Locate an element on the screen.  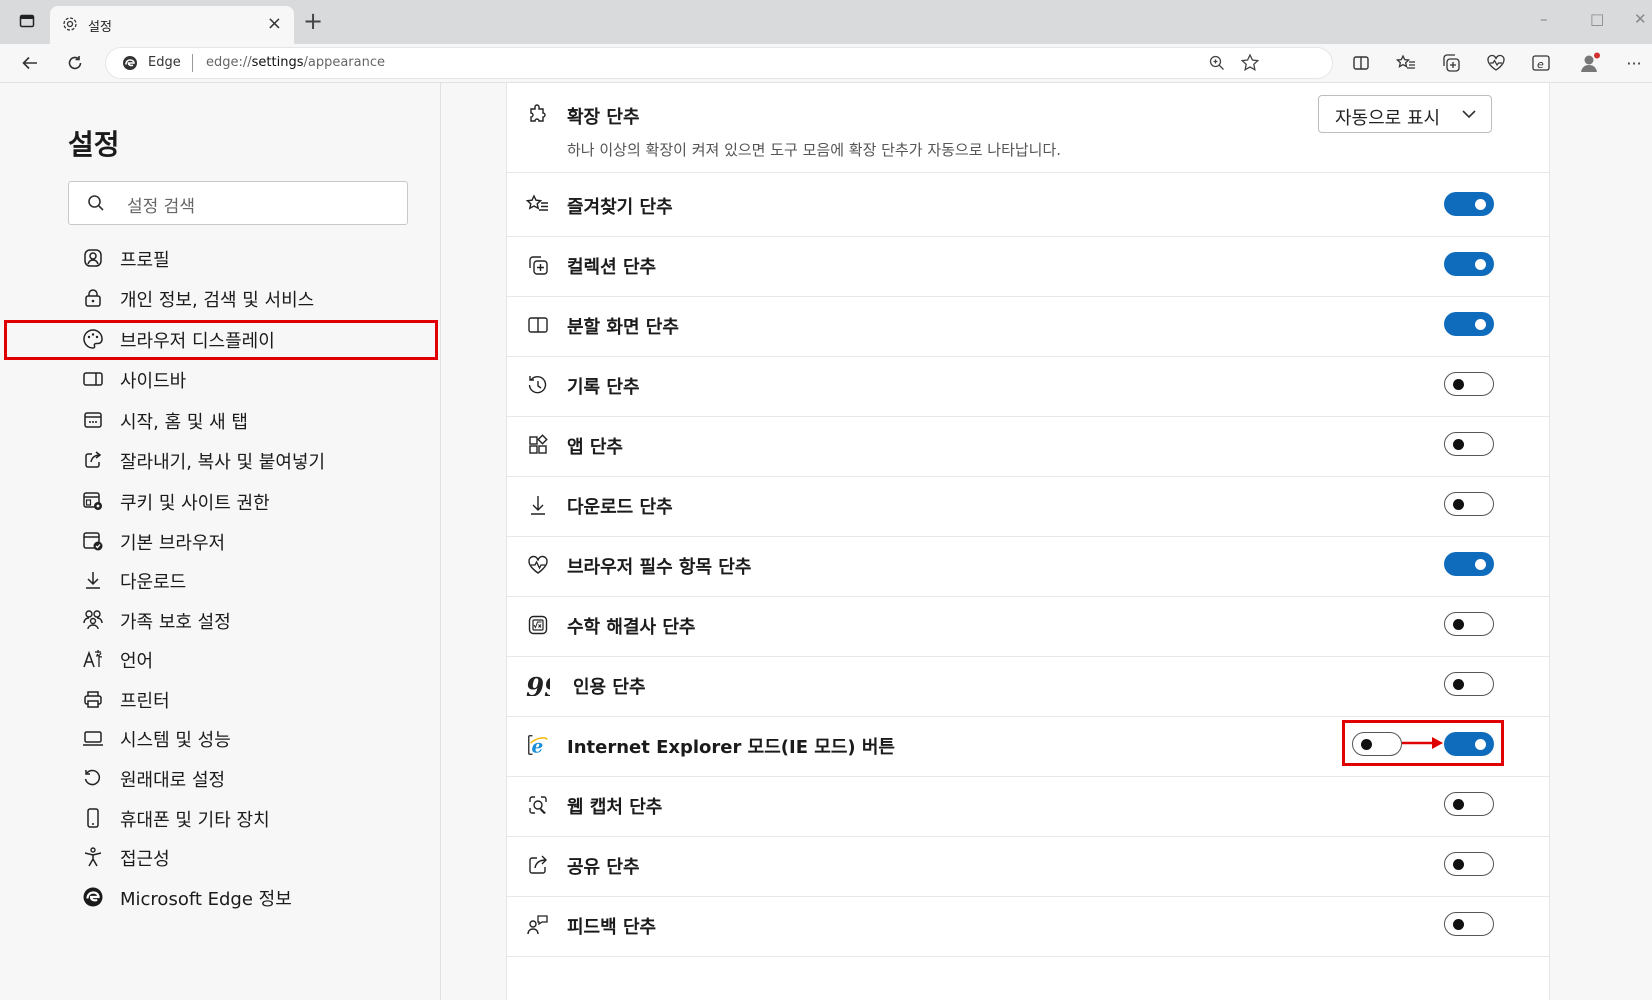
sidebar-item-privacy: 개인 정보, 검색 및 서비스 is located at coordinates (252, 298).